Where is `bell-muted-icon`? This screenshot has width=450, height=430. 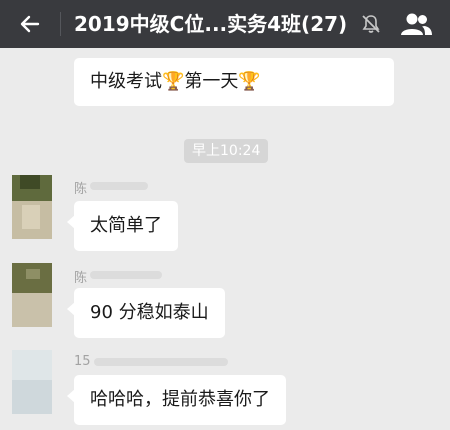 bell-muted-icon is located at coordinates (371, 24).